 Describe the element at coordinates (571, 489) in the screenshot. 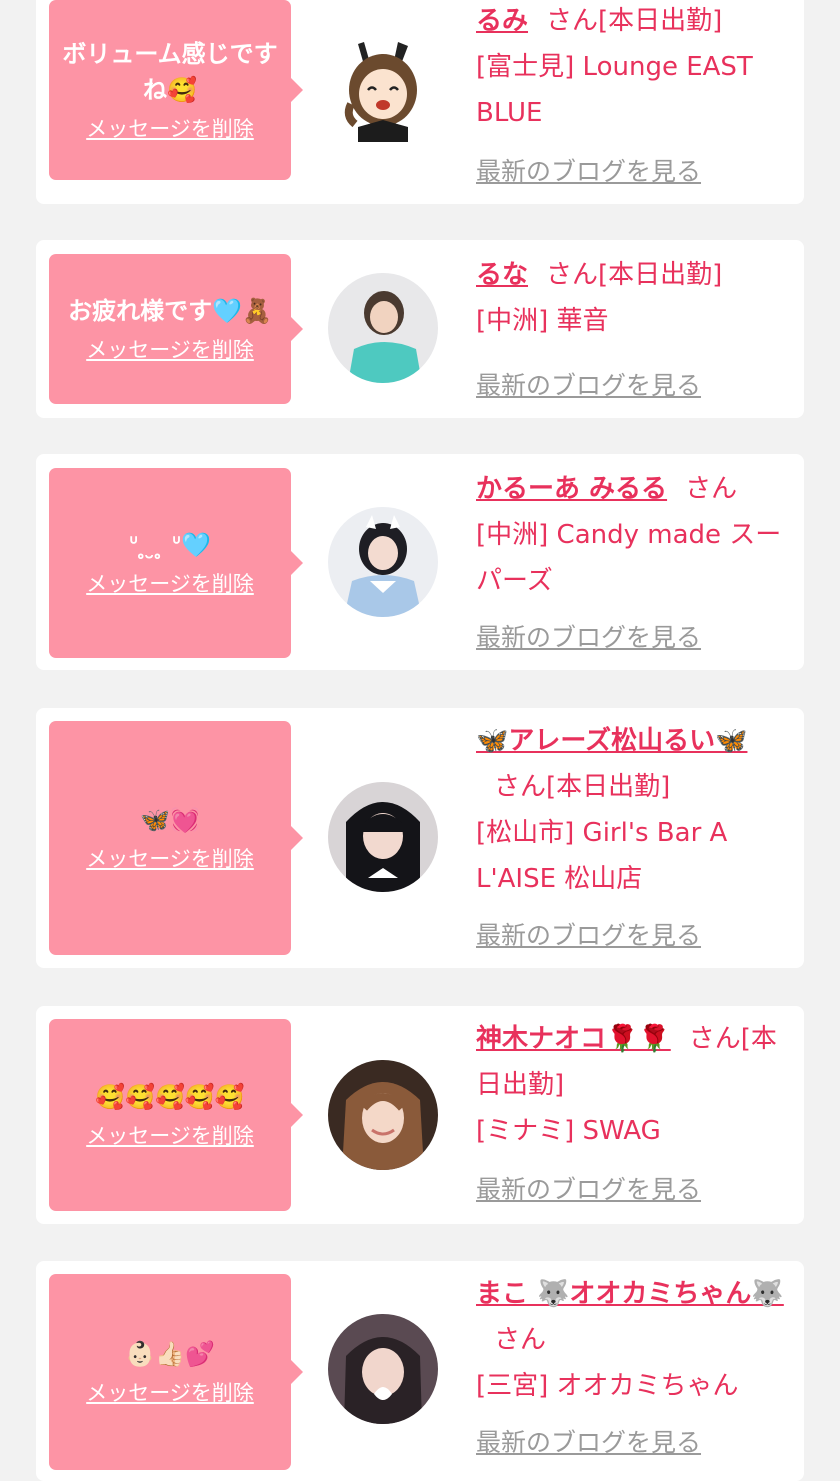

I see `cast-name-link: かるーあ みるる` at that location.